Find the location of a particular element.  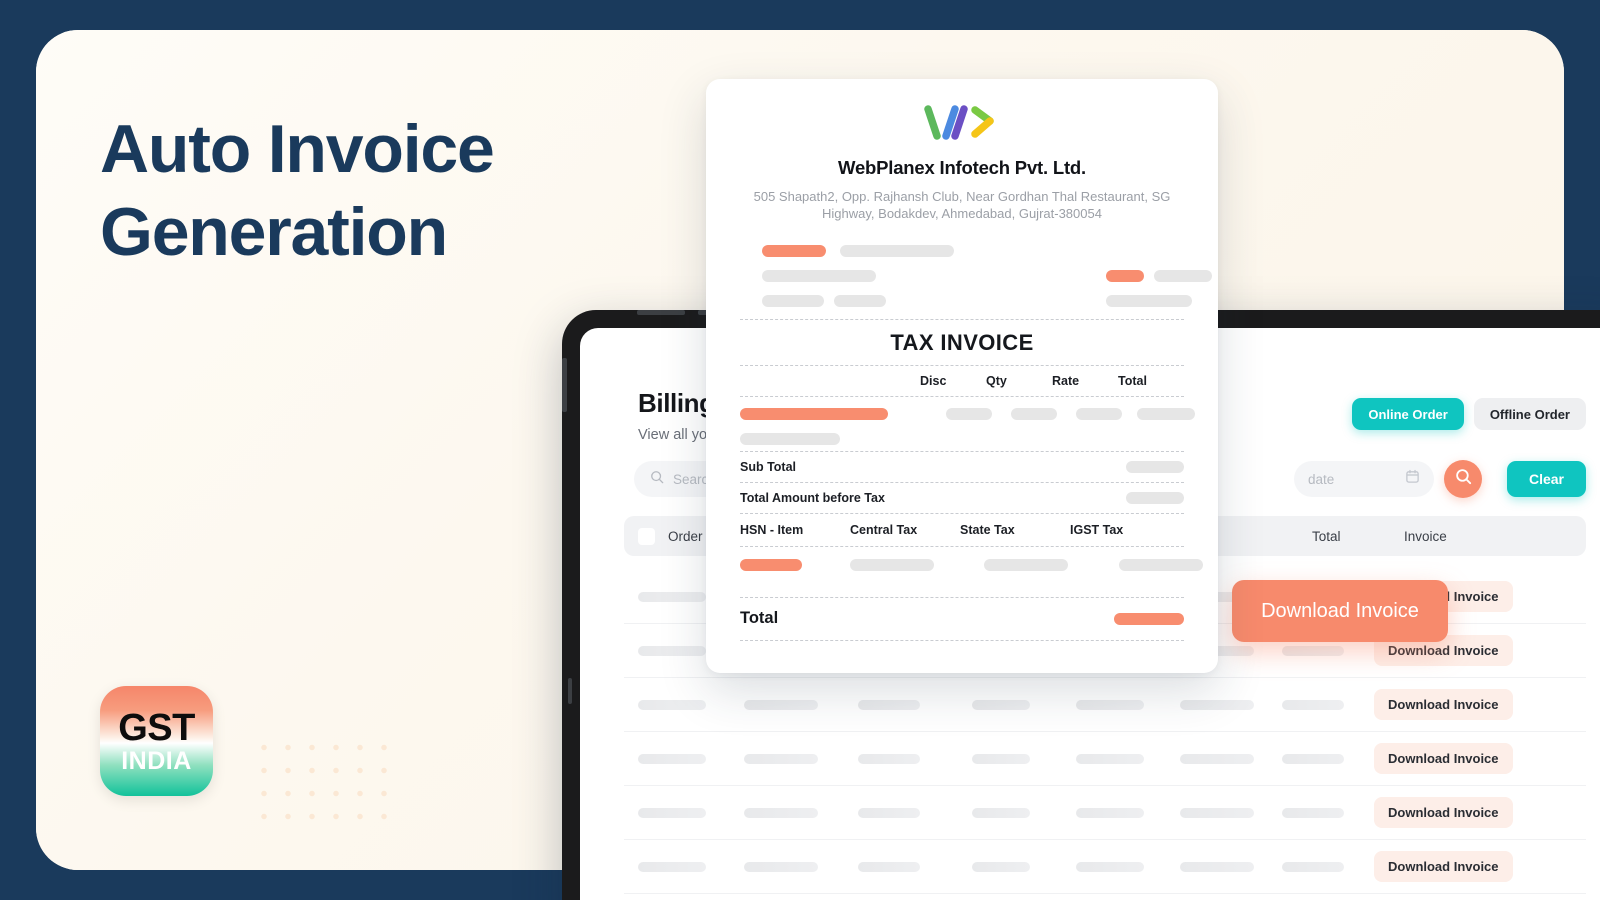

invoice-meta-skeleton is located at coordinates (976, 281).